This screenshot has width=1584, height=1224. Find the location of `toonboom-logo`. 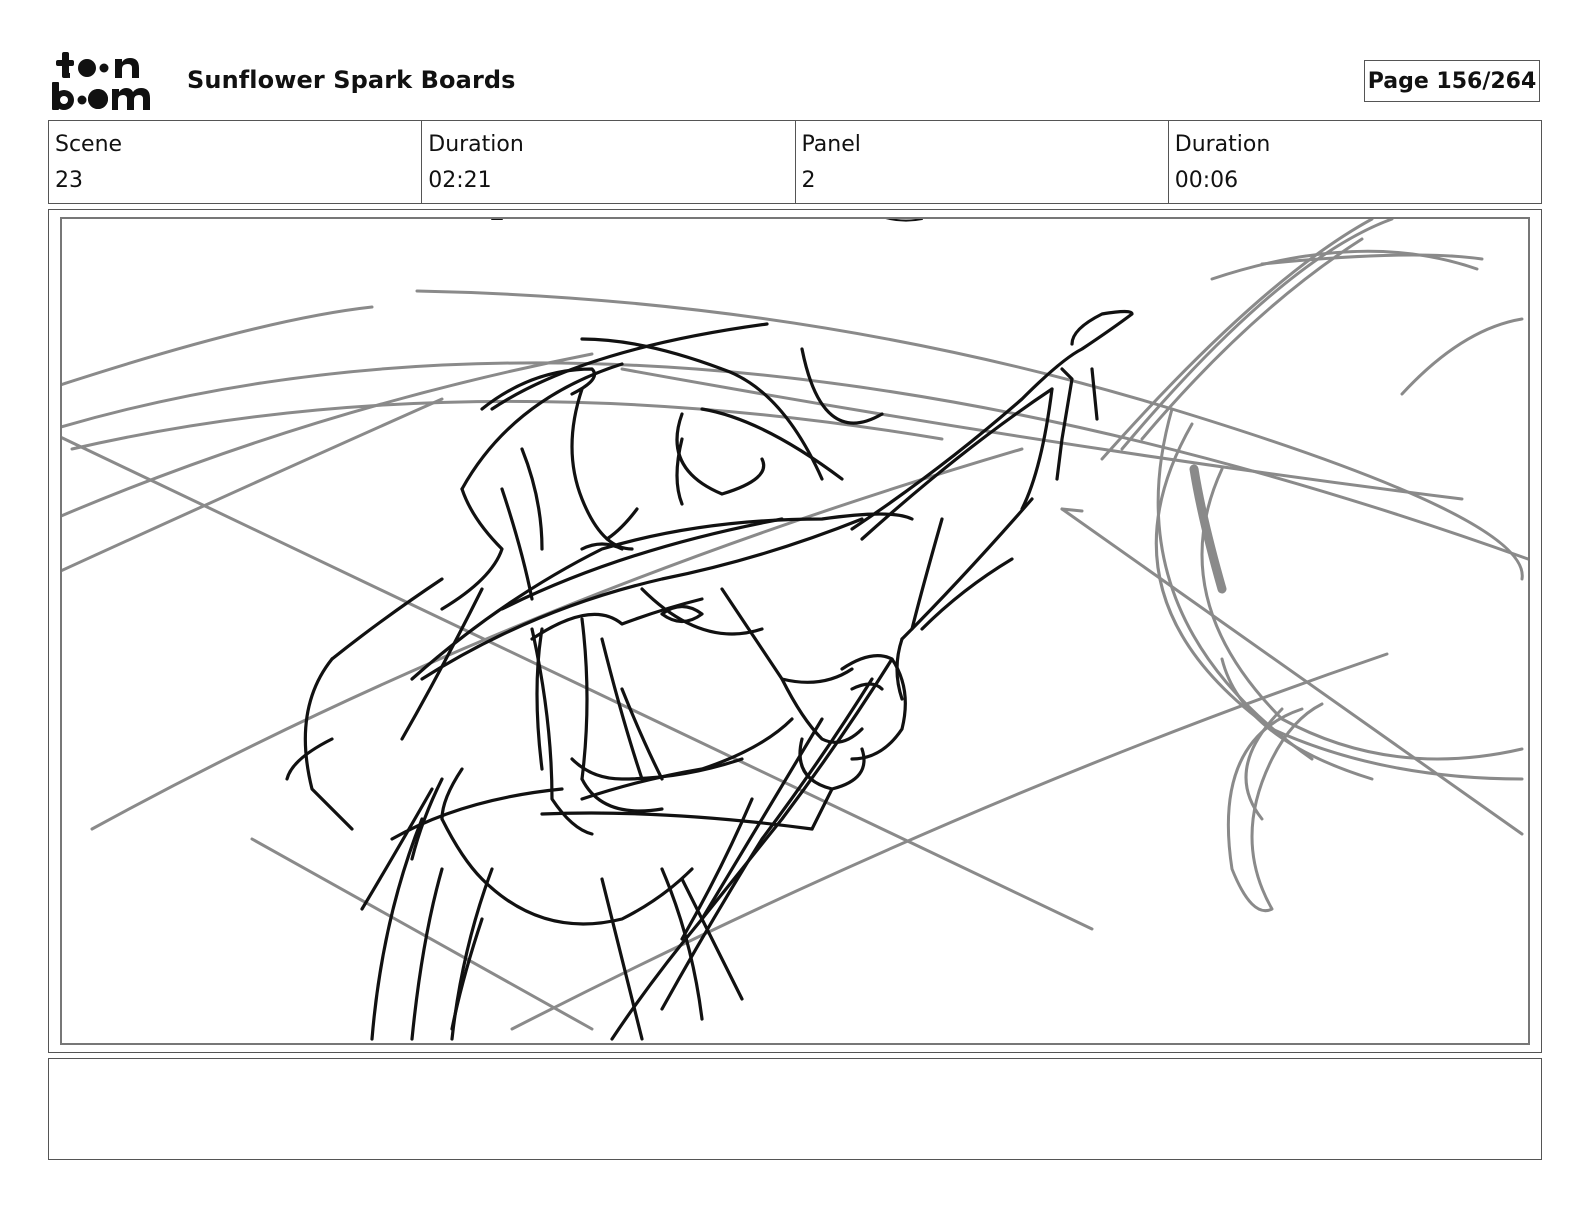

toonboom-logo is located at coordinates (108, 82).